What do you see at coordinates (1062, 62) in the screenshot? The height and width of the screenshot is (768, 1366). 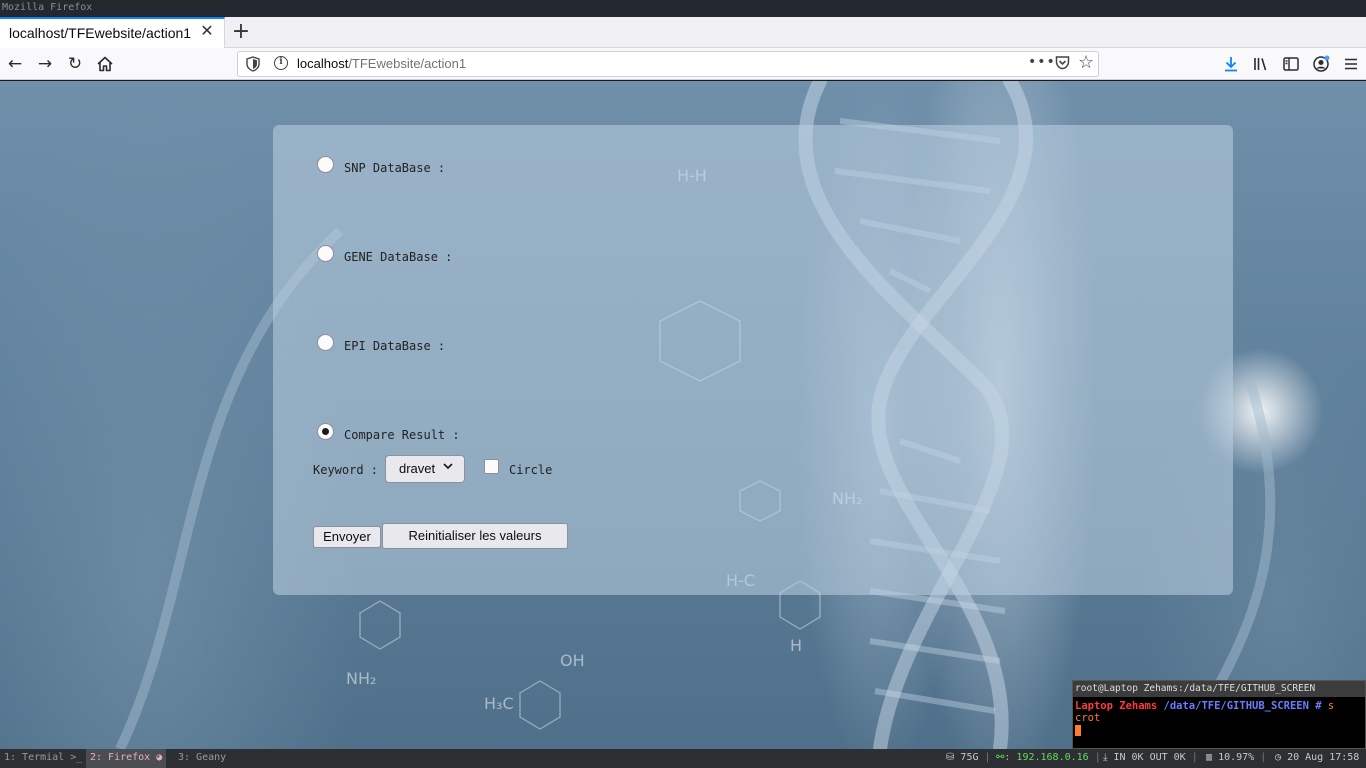 I see `pocket-icon` at bounding box center [1062, 62].